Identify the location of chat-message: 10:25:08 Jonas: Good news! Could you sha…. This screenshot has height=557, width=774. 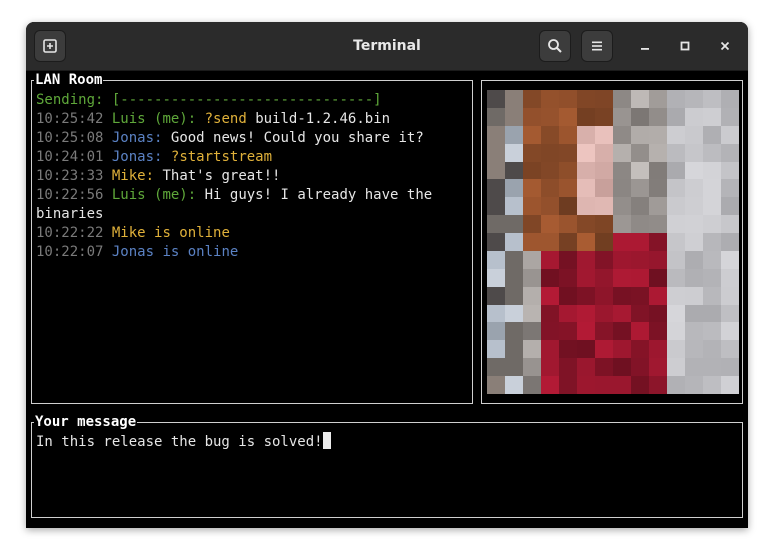
(230, 138).